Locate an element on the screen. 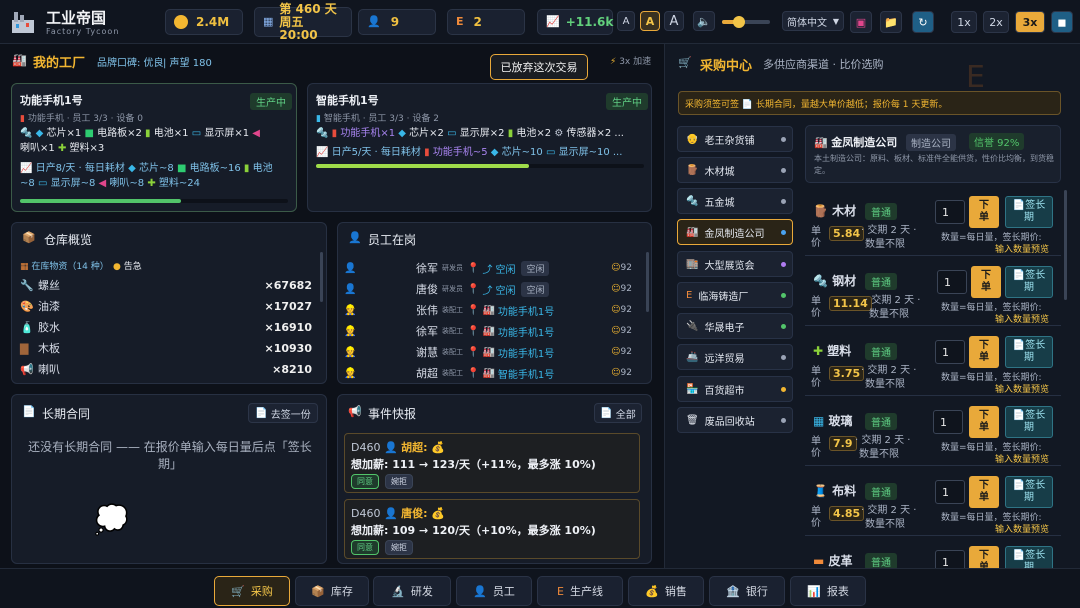 This screenshot has height=608, width=1080. speed-1x-button: 1x is located at coordinates (964, 22).